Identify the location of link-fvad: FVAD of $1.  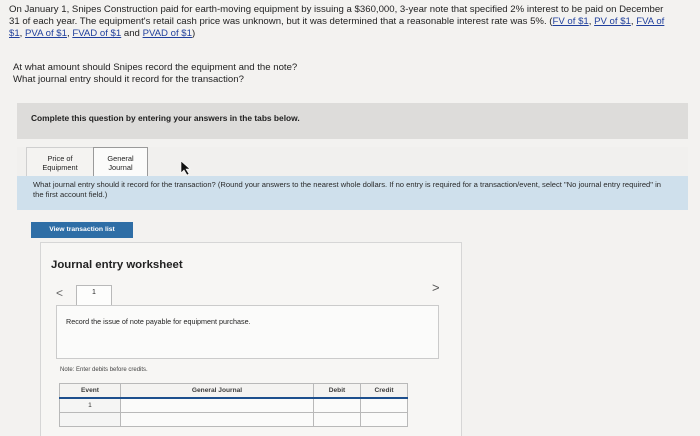
(96, 33).